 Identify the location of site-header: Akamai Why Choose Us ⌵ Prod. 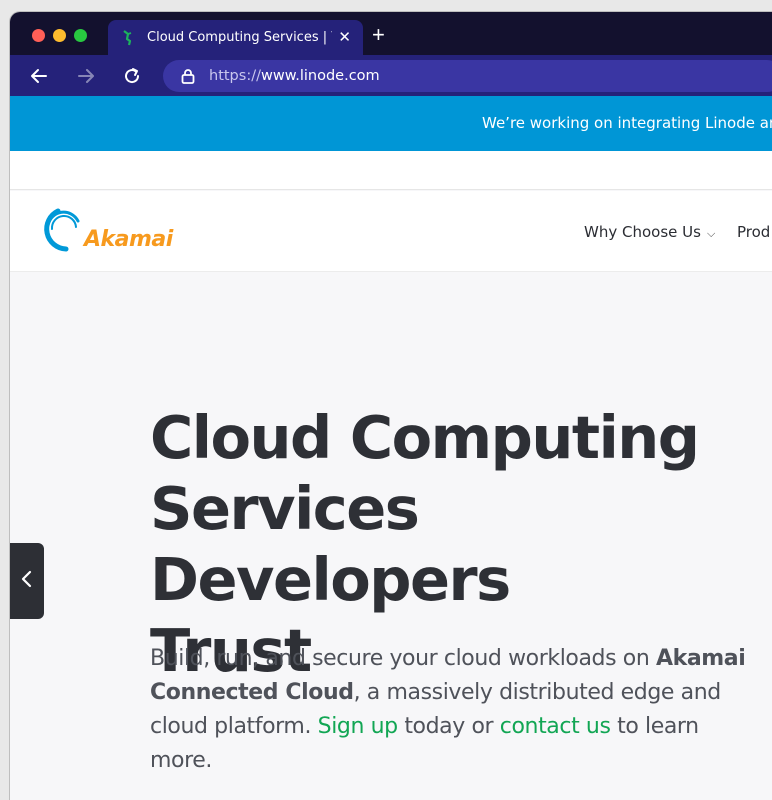
(391, 231).